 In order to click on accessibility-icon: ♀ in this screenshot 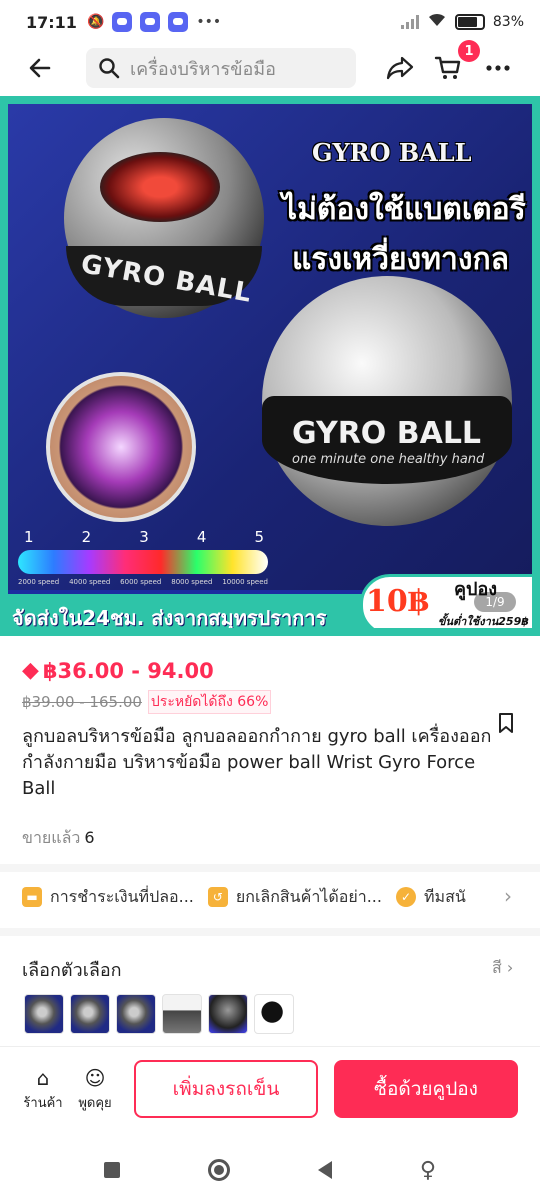, I will do `click(428, 1170)`.